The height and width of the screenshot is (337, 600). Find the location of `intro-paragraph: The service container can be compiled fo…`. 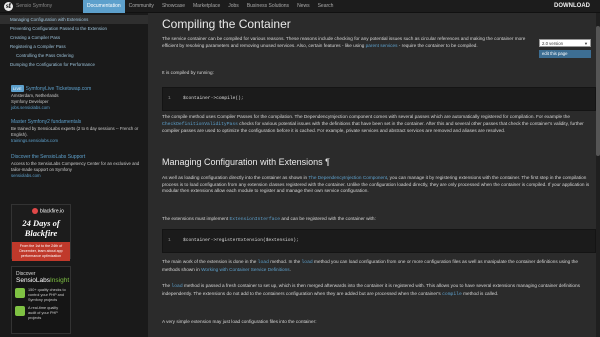

intro-paragraph: The service container can be compiled fo… is located at coordinates (346, 42).